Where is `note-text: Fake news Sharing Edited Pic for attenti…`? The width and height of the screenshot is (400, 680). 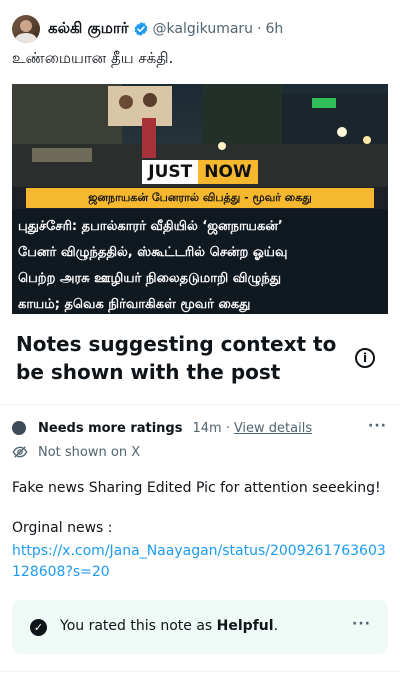
note-text: Fake news Sharing Edited Pic for attenti… is located at coordinates (196, 488).